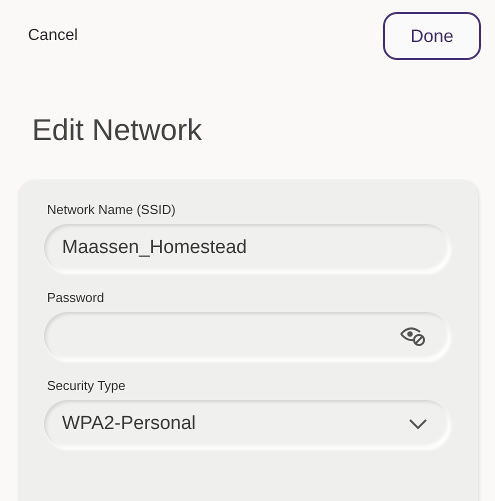  What do you see at coordinates (76, 297) in the screenshot?
I see `field-label: Password` at bounding box center [76, 297].